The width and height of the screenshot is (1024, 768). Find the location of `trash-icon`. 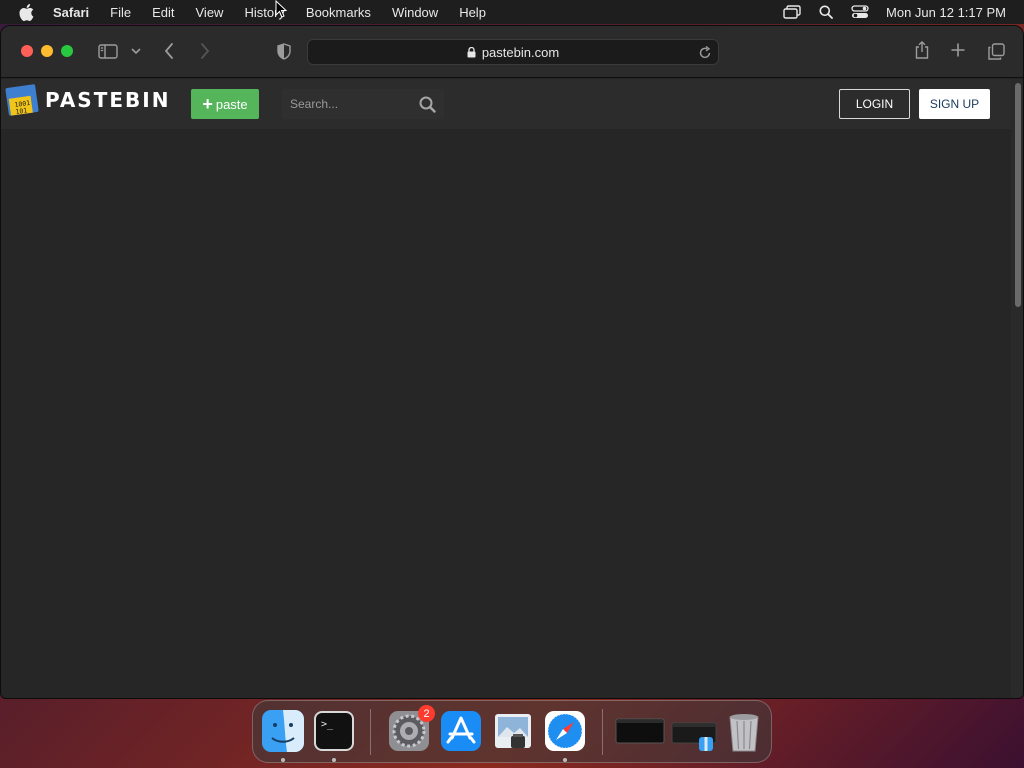

trash-icon is located at coordinates (744, 731).